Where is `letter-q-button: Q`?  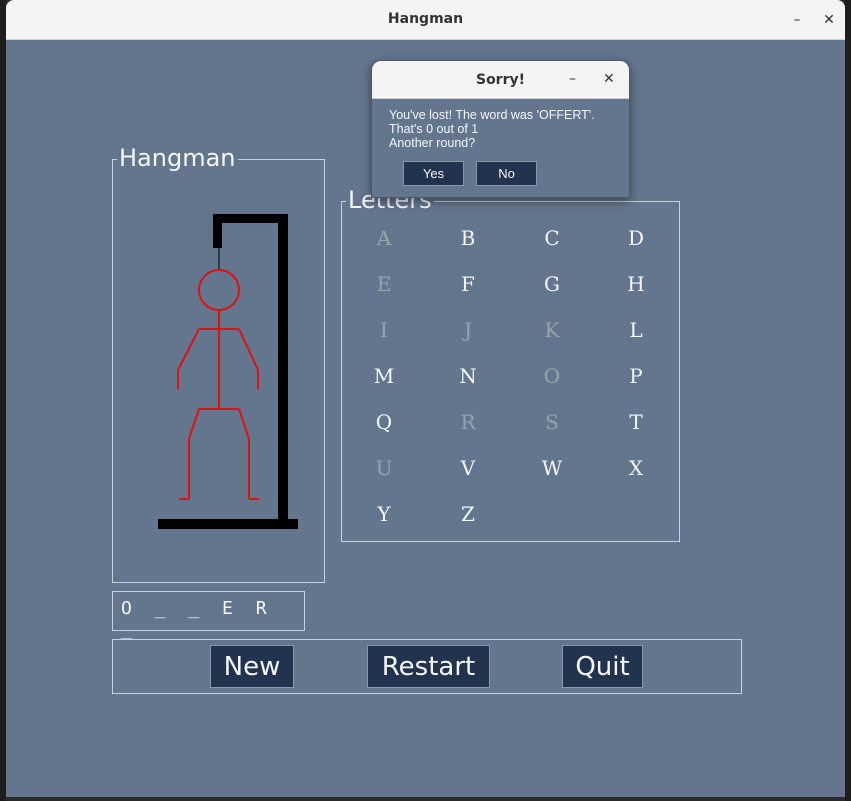 letter-q-button: Q is located at coordinates (384, 422).